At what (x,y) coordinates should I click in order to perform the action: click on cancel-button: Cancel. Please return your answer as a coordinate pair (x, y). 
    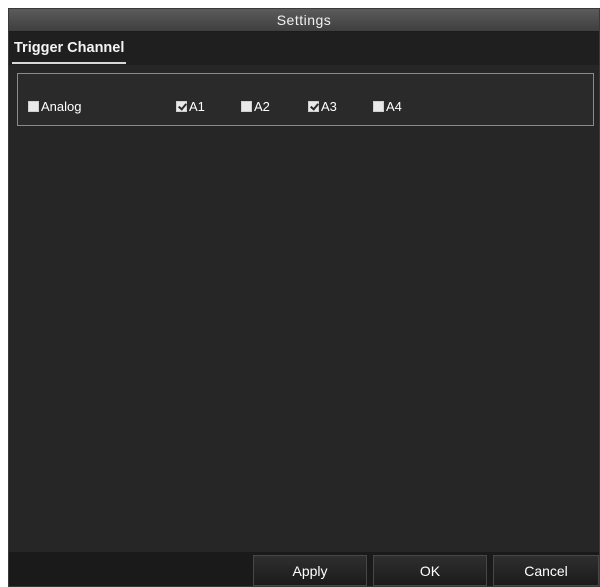
    Looking at the image, I should click on (546, 570).